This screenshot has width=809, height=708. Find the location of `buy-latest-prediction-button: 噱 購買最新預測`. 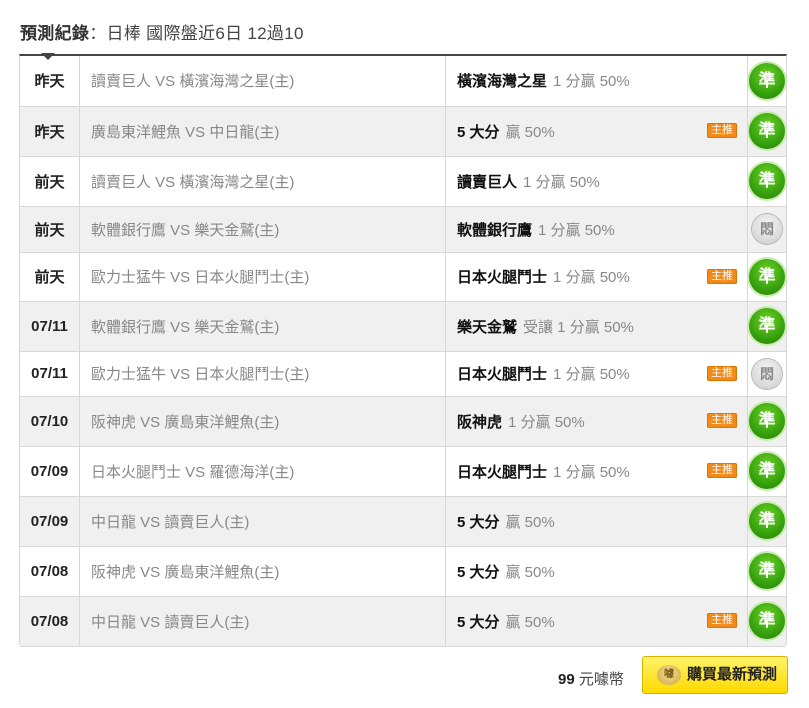

buy-latest-prediction-button: 噱 購買最新預測 is located at coordinates (715, 675).